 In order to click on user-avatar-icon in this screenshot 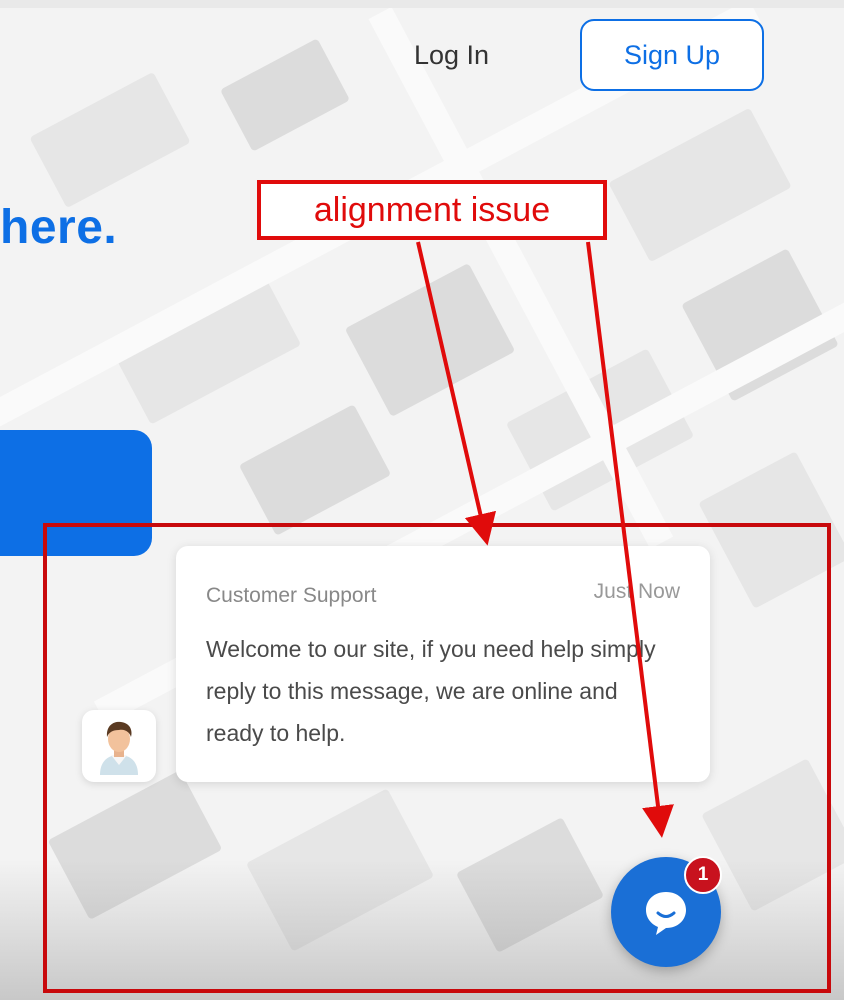, I will do `click(119, 746)`.